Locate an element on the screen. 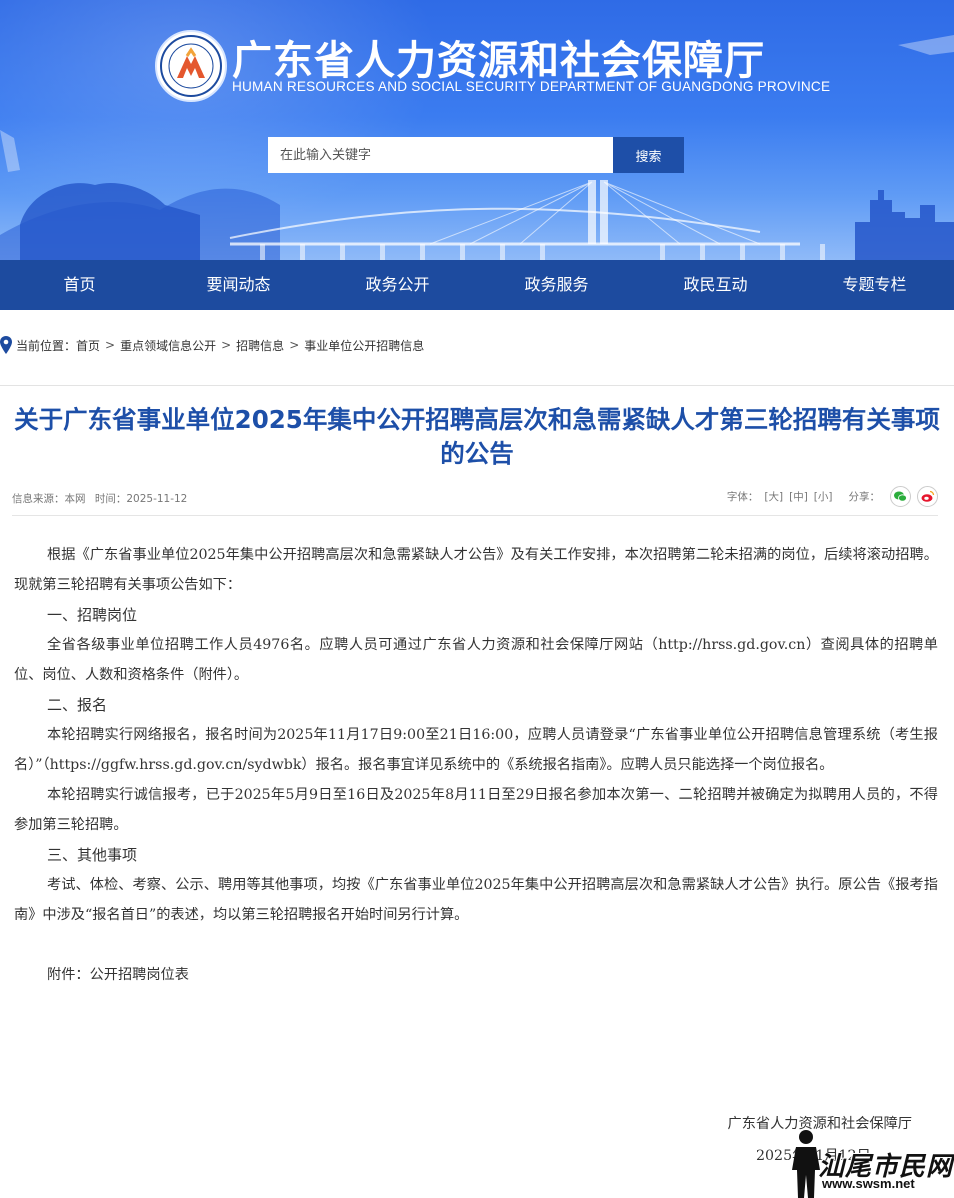 The width and height of the screenshot is (954, 1198). nav-item-interaction: 政民互动 is located at coordinates (715, 285).